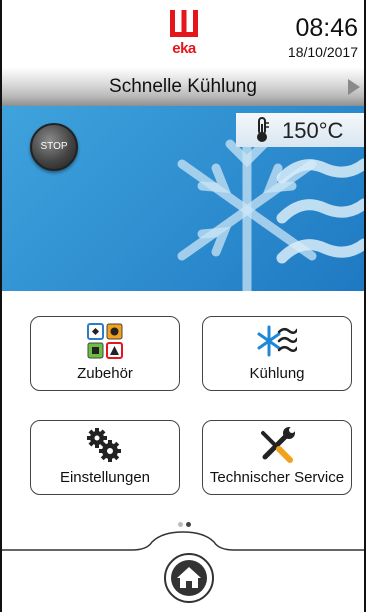 The width and height of the screenshot is (366, 612). Describe the element at coordinates (105, 373) in the screenshot. I see `accessories-label: Zubehör` at that location.